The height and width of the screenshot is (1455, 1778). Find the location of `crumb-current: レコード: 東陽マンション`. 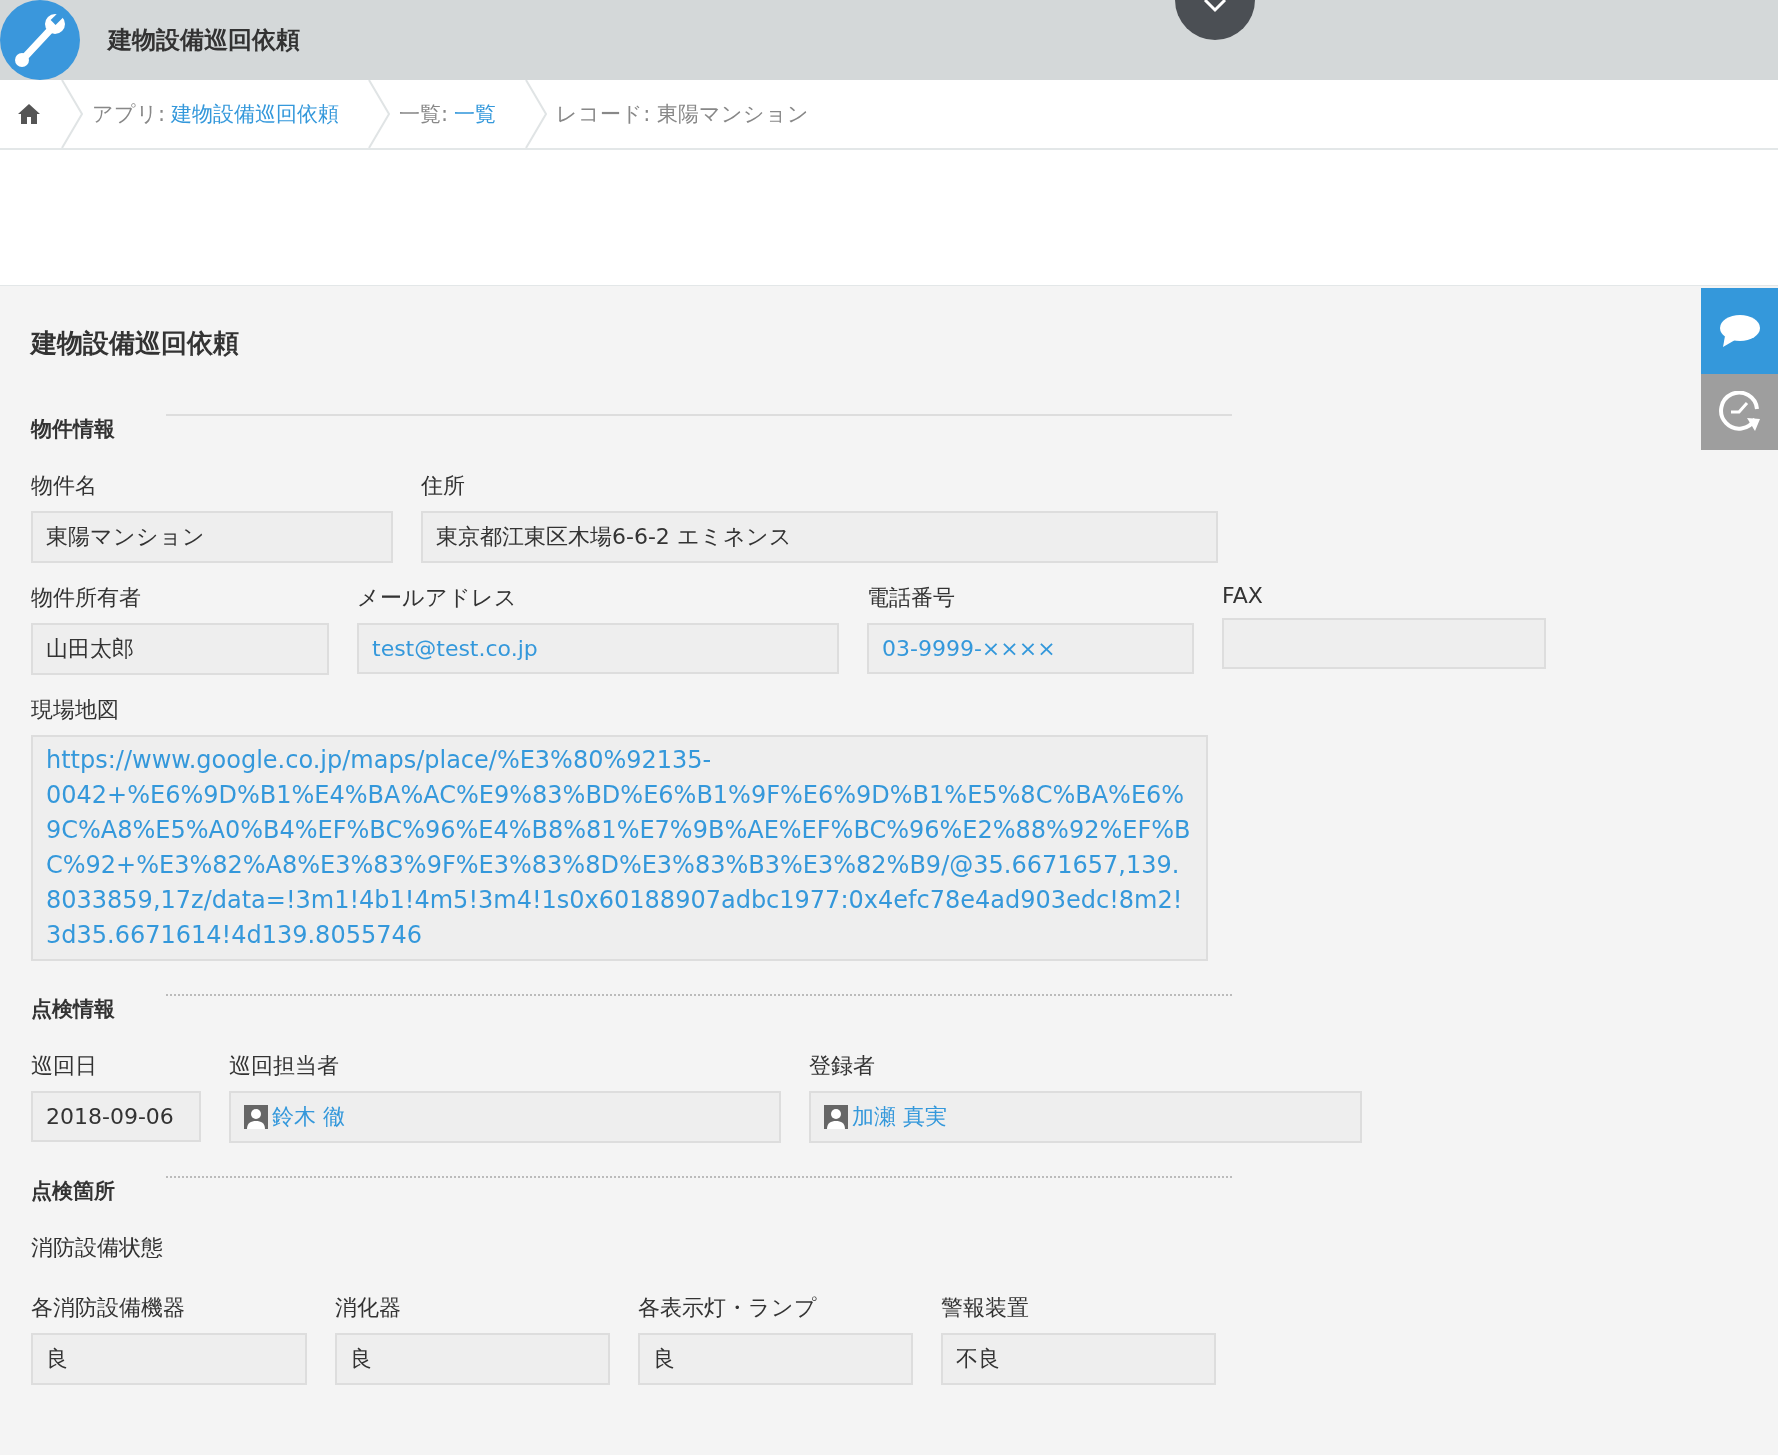

crumb-current: レコード: 東陽マンション is located at coordinates (682, 114).